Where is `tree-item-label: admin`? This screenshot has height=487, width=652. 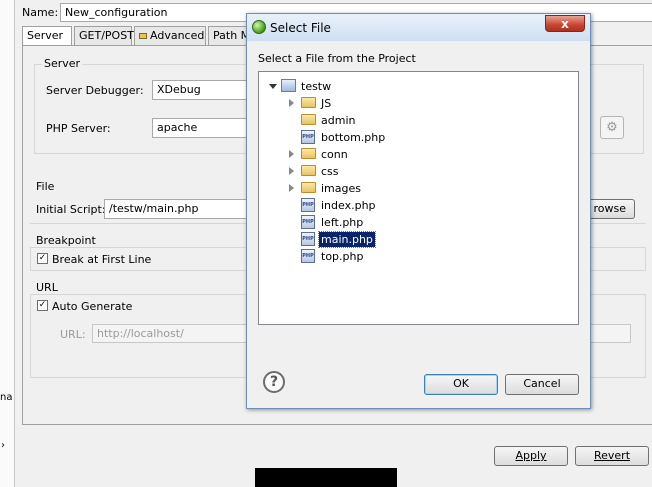
tree-item-label: admin is located at coordinates (338, 120).